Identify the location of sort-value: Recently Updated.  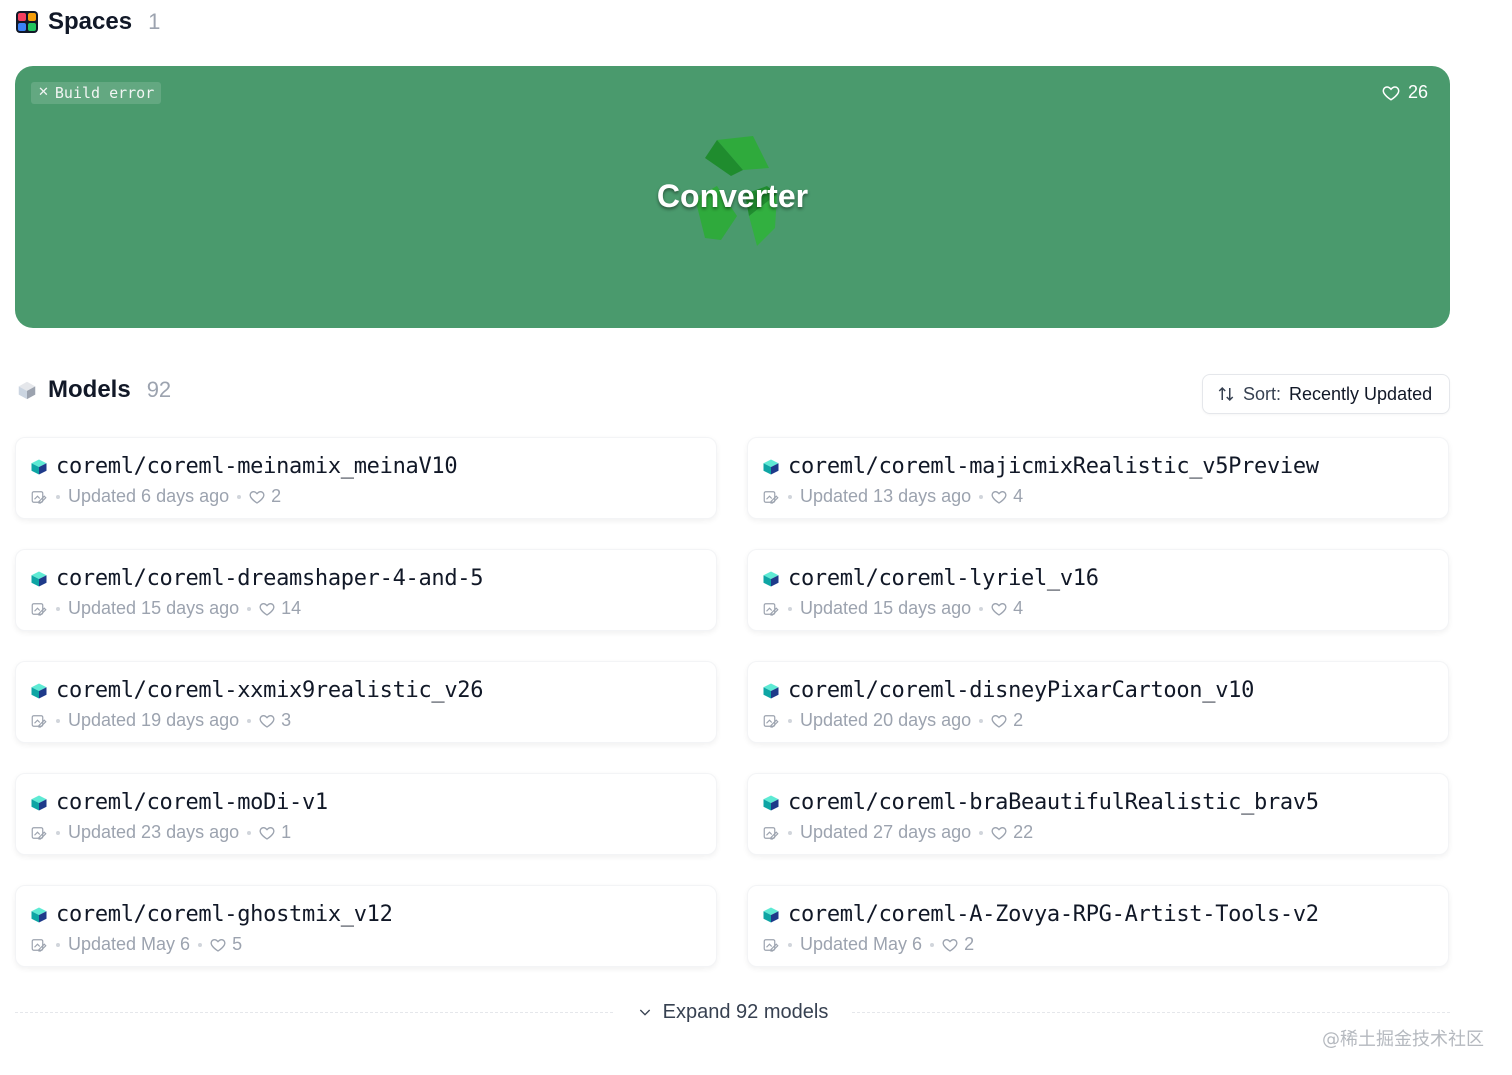
(1361, 393).